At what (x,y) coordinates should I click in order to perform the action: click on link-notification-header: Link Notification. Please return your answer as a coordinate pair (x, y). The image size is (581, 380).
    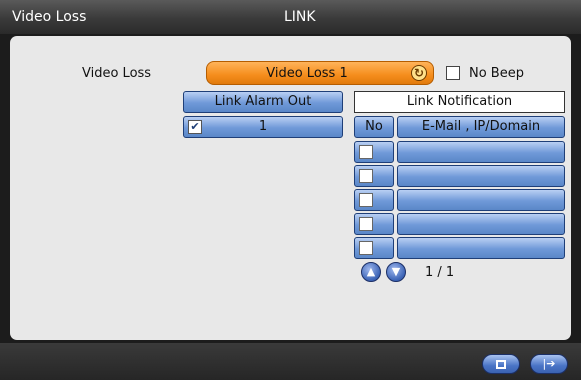
    Looking at the image, I should click on (459, 102).